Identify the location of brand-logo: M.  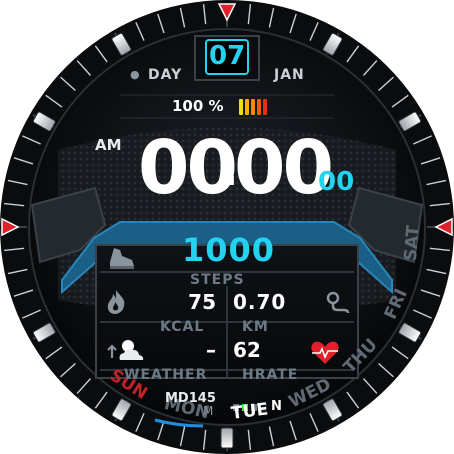
(208, 411).